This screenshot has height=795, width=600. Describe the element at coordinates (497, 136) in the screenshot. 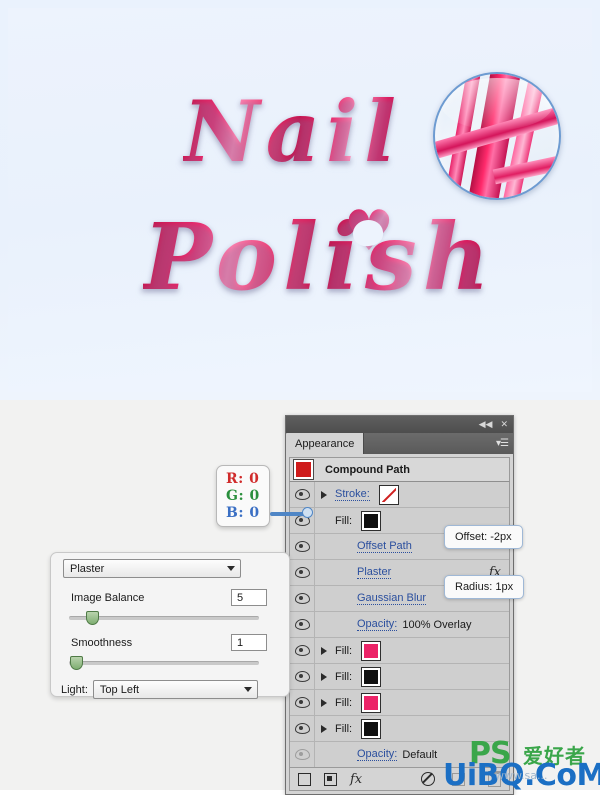

I see `magnifier-loupe` at that location.